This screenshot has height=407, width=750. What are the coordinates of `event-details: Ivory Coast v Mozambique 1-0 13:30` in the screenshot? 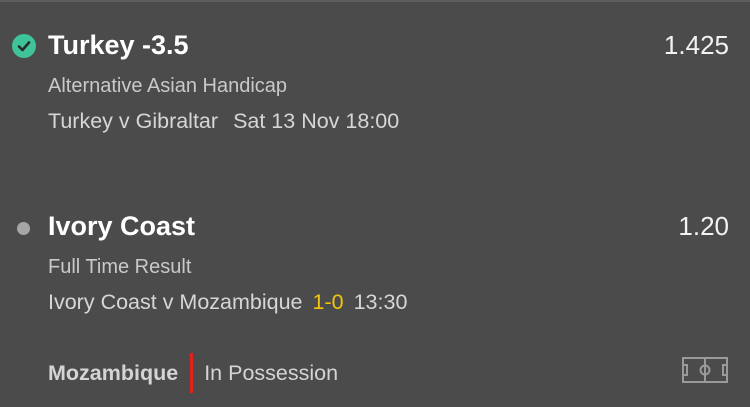 It's located at (227, 302).